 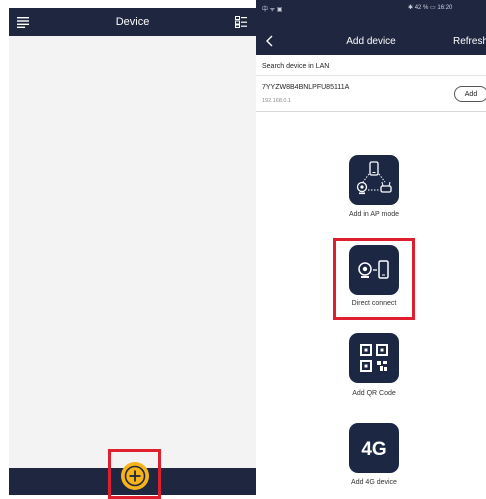 What do you see at coordinates (270, 41) in the screenshot?
I see `back-chevron-icon` at bounding box center [270, 41].